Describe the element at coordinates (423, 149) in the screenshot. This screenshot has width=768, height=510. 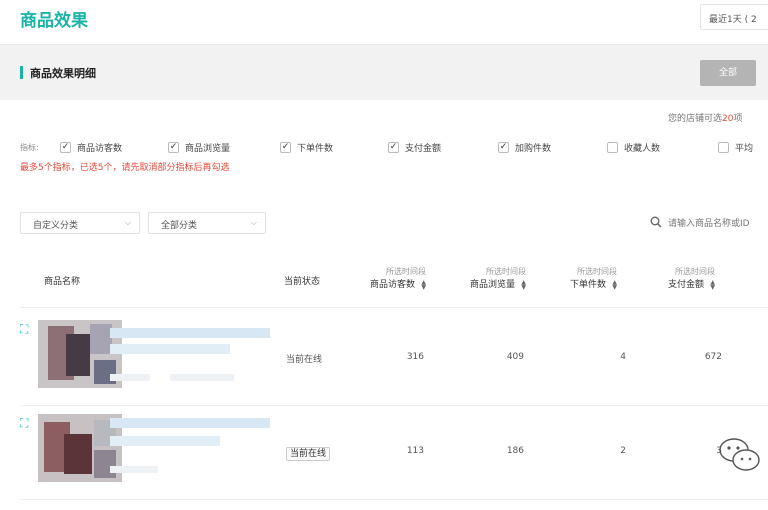
I see `metric-label: 支付金额` at that location.